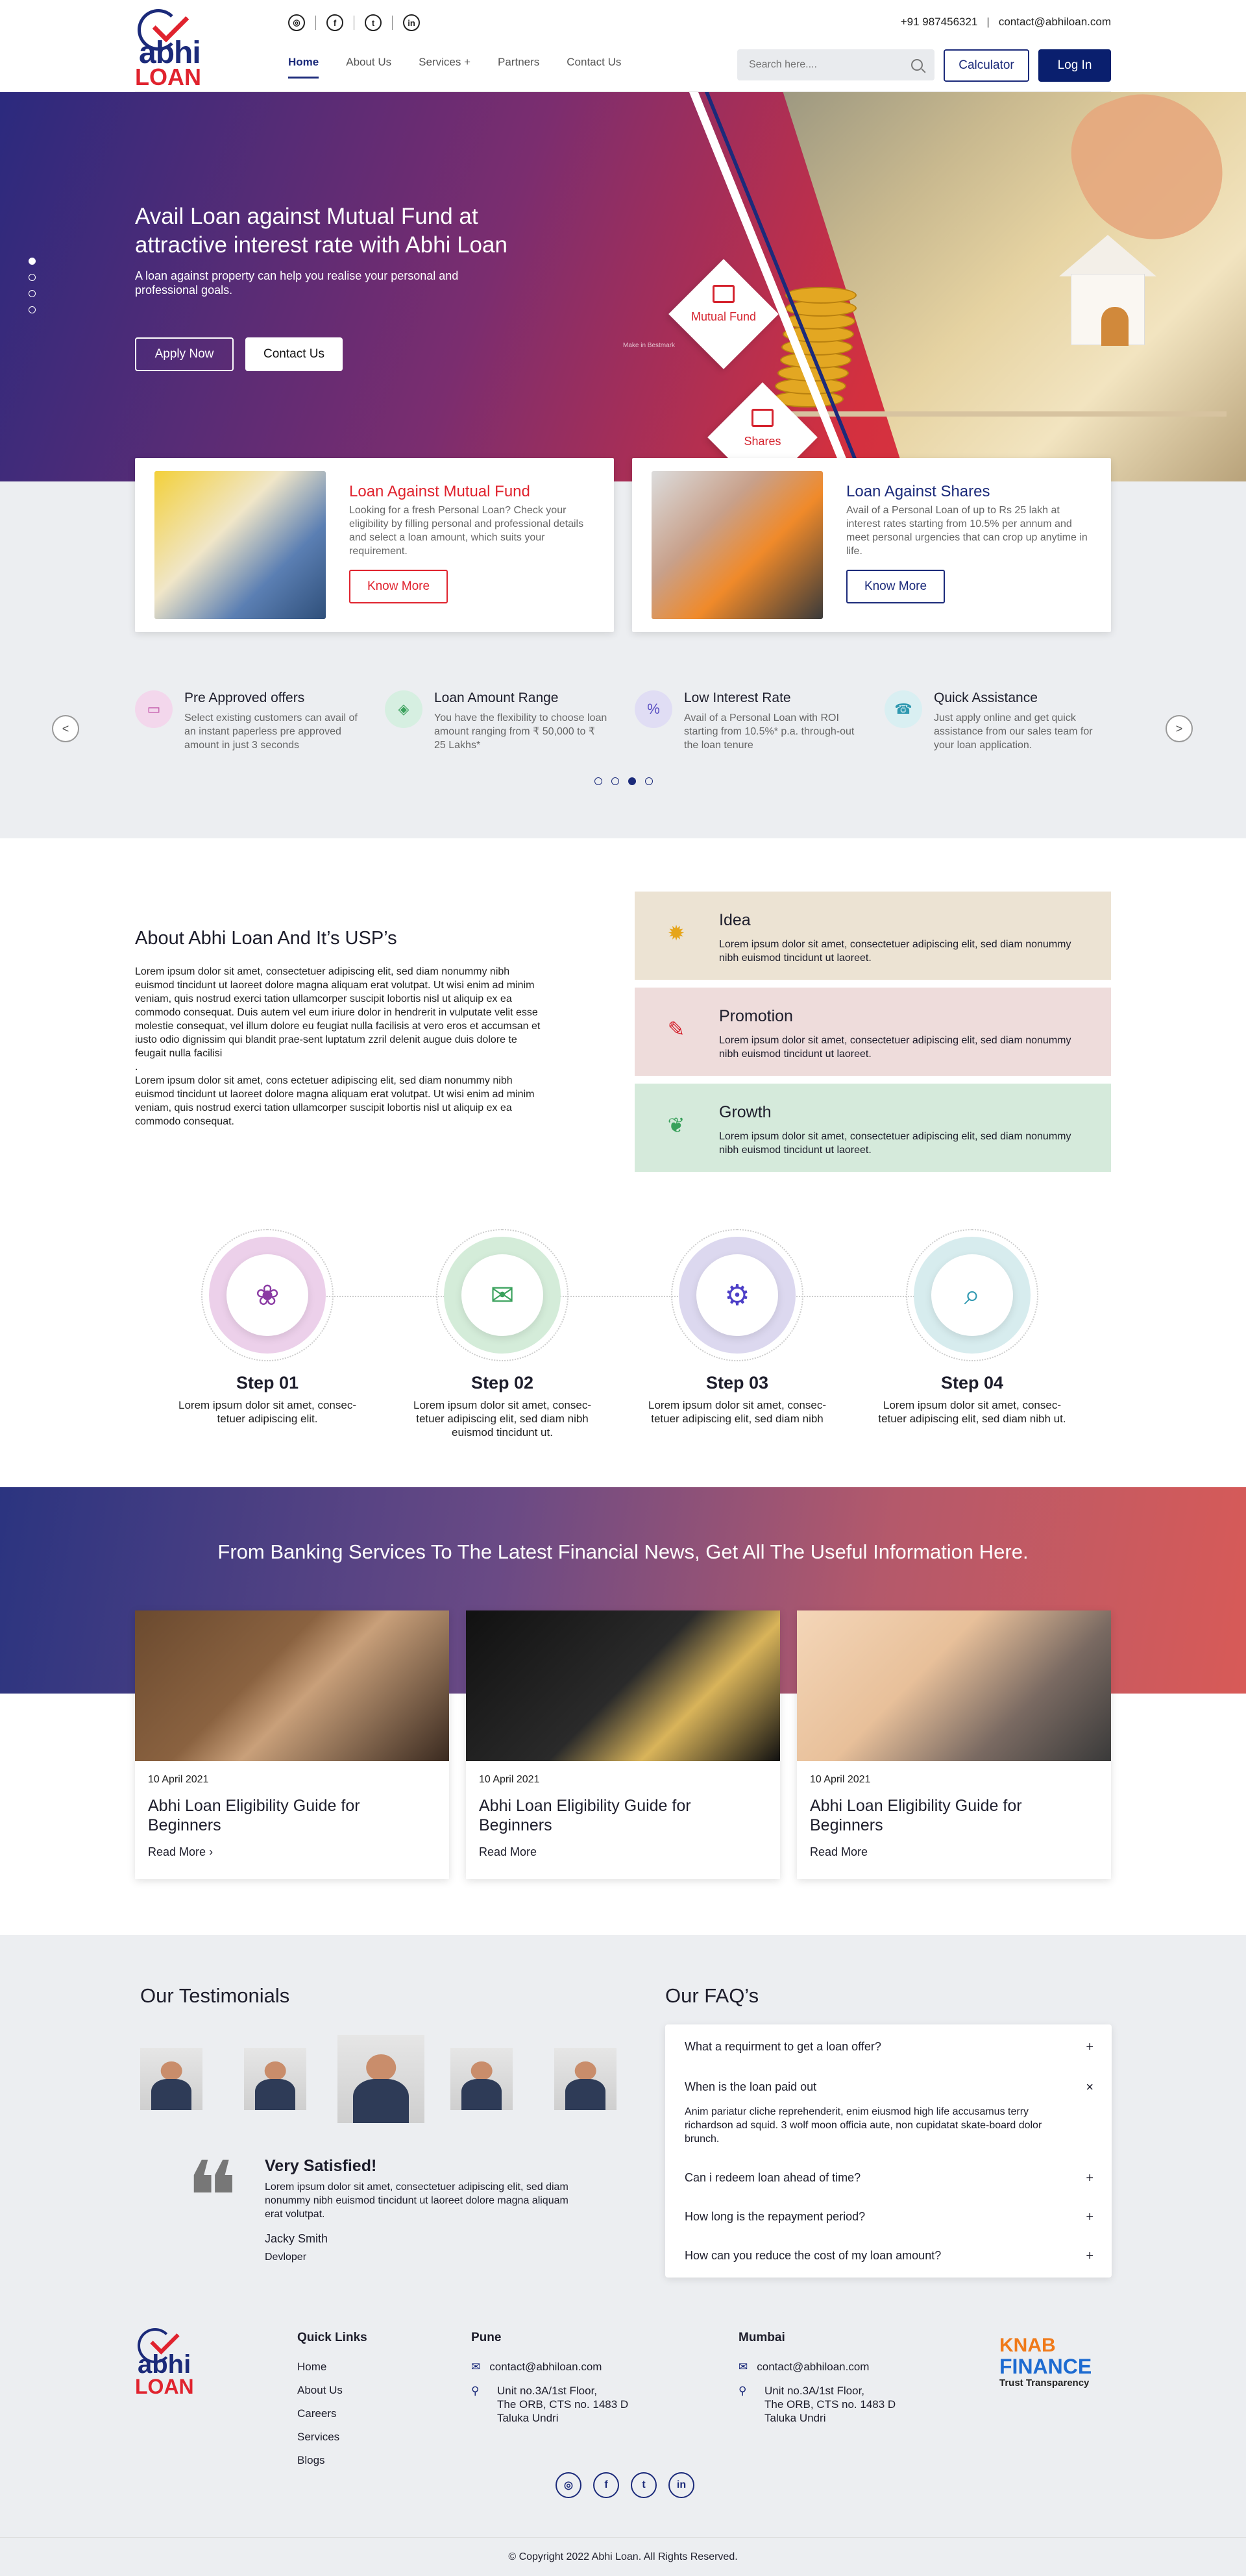 The image size is (1246, 2576). Describe the element at coordinates (332, 2460) in the screenshot. I see `footer-link: Blogs` at that location.